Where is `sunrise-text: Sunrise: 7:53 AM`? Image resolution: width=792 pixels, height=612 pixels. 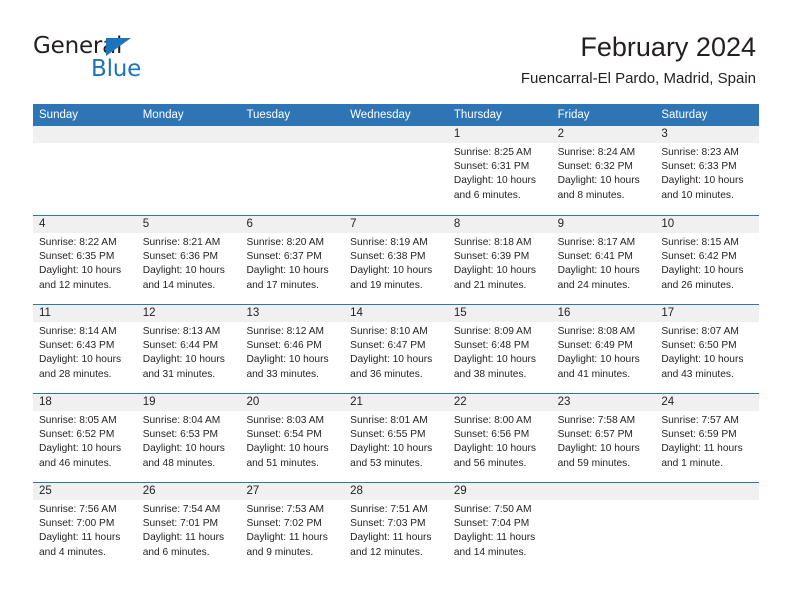 sunrise-text: Sunrise: 7:53 AM is located at coordinates (285, 509).